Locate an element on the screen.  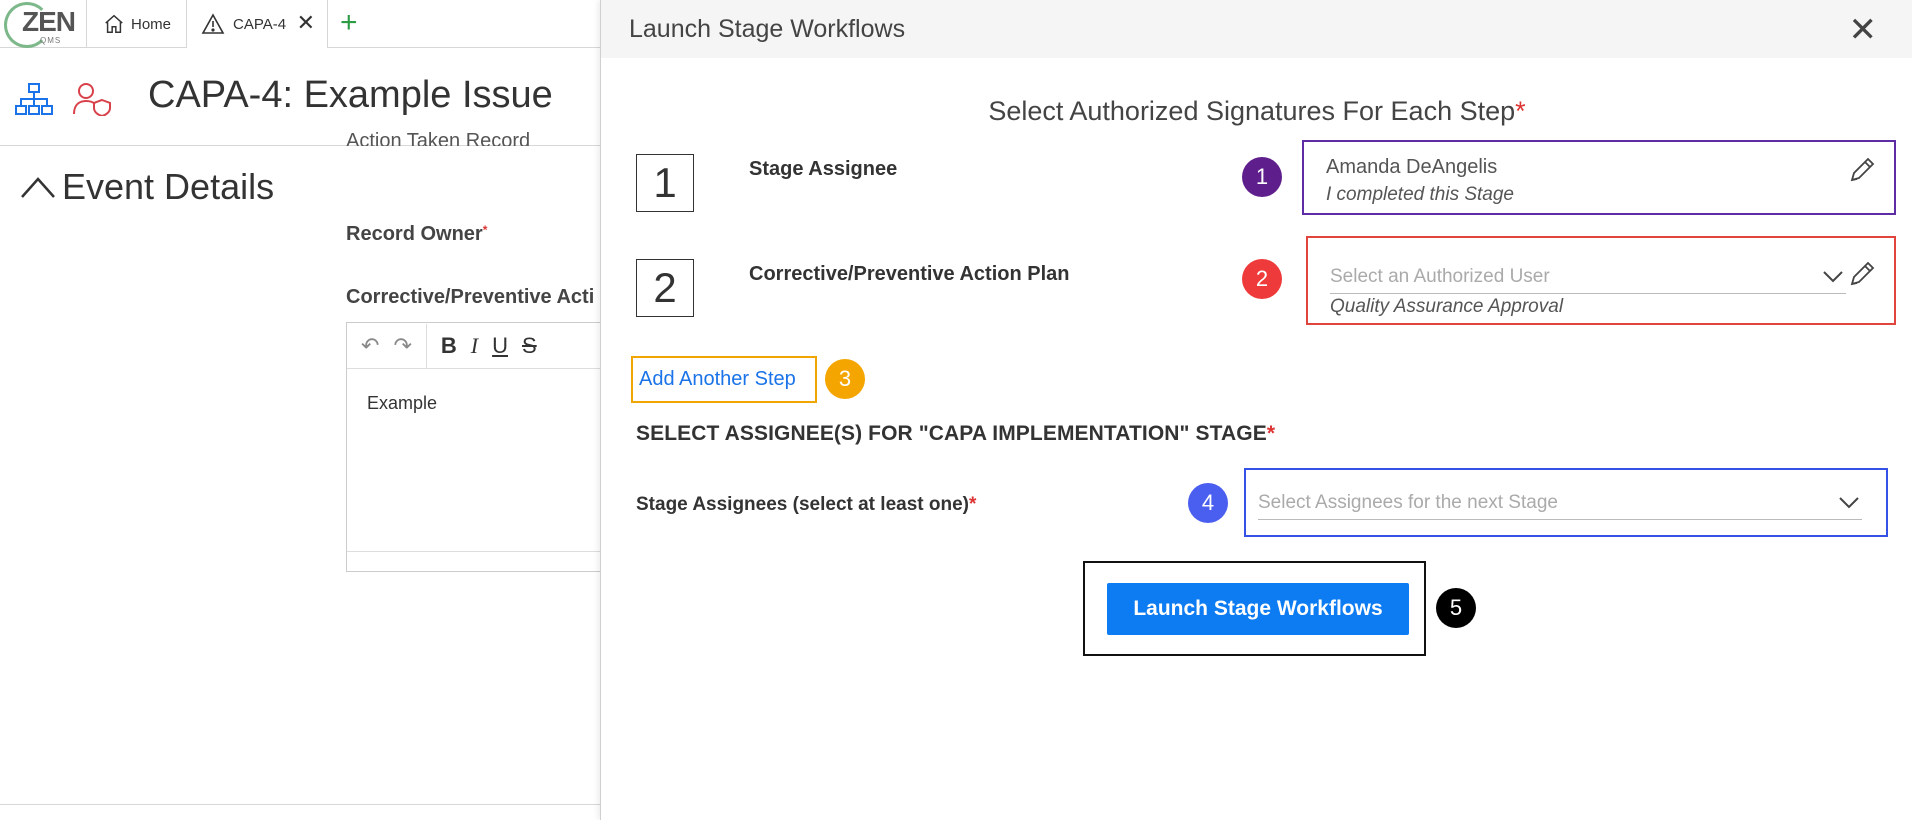
rich-text-editor: ↶ ↷ B I U S Example is located at coordinates (476, 447).